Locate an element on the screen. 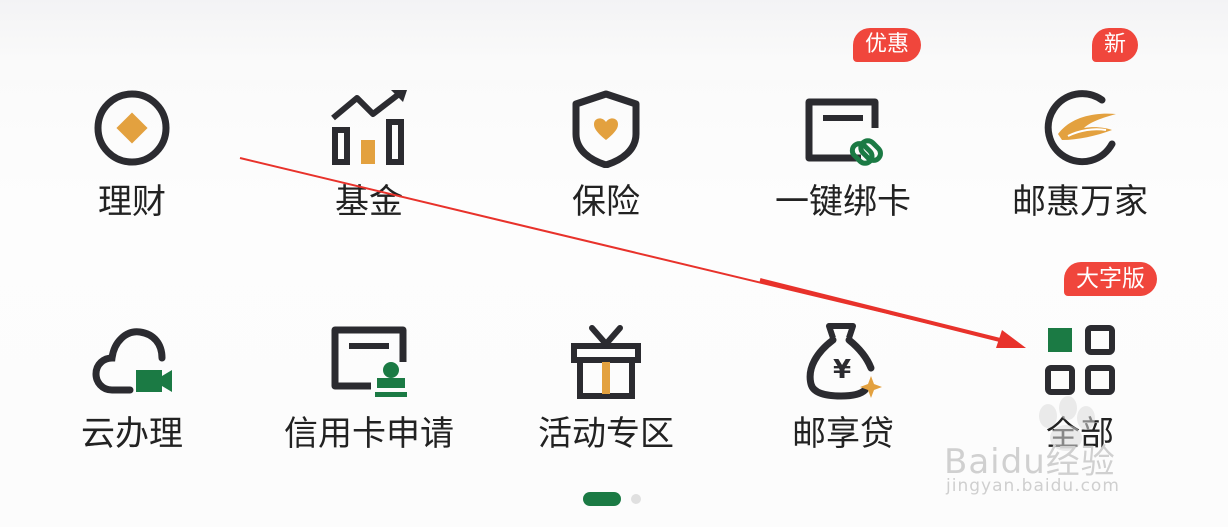  menu-item-insurance: 保险 is located at coordinates (606, 162).